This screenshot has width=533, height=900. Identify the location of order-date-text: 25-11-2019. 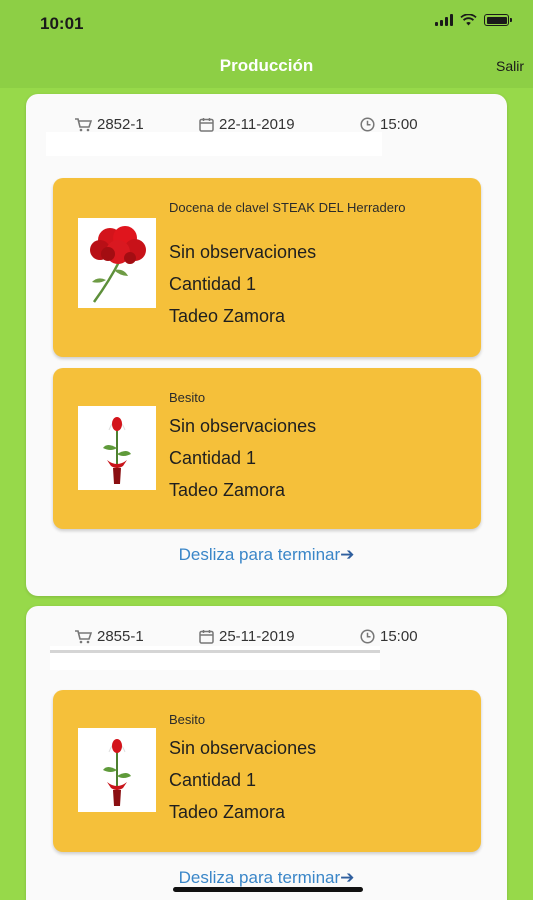
(257, 636).